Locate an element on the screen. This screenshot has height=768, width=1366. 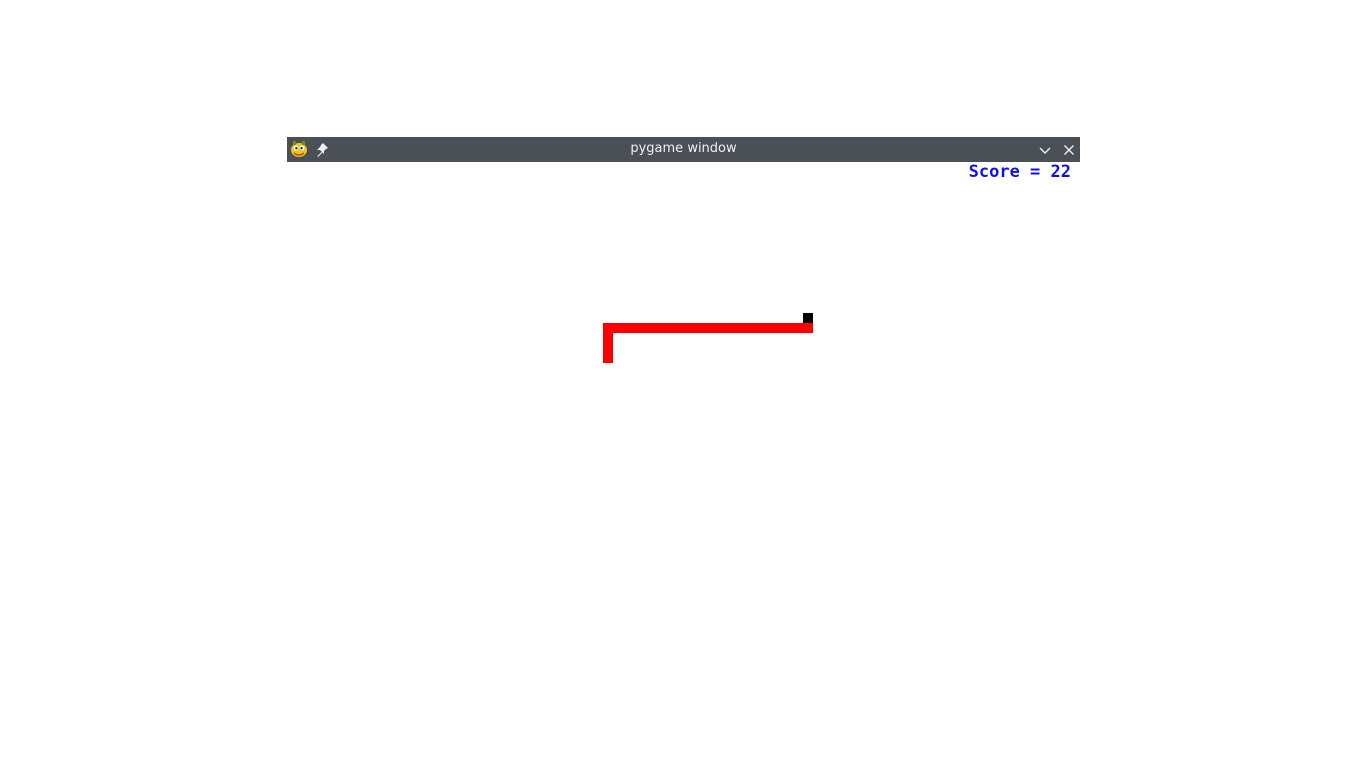
chevron-down-icon is located at coordinates (1045, 150).